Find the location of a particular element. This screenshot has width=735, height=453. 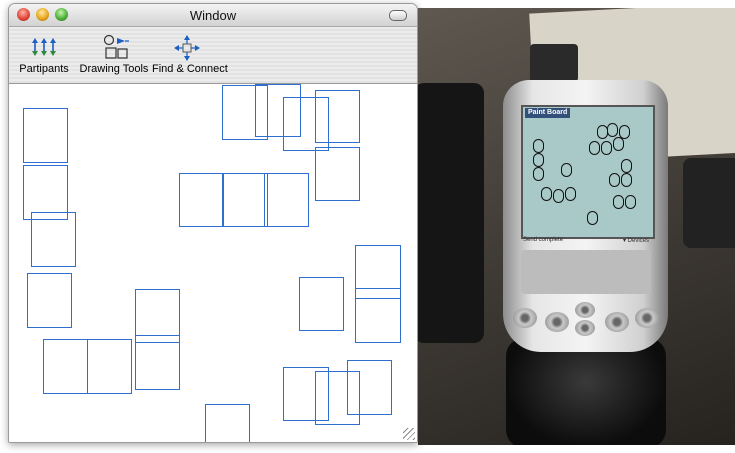

cradle is located at coordinates (586, 391).